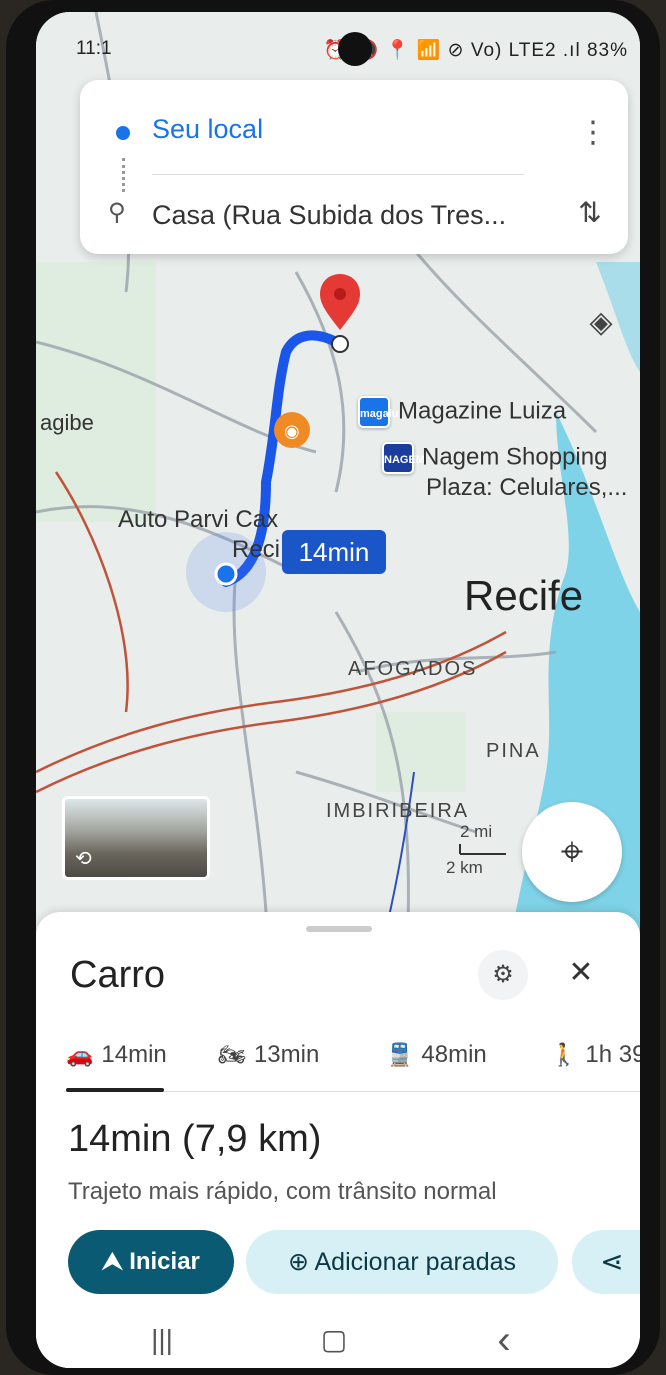  I want to click on active-tab-indicator, so click(115, 1090).